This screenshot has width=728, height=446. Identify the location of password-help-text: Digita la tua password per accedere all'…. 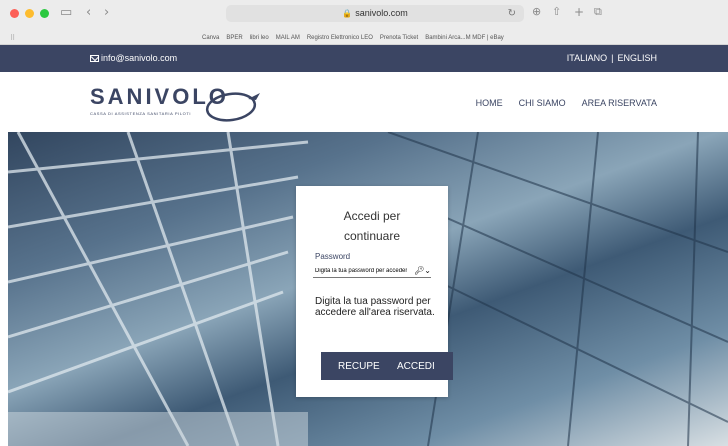
(375, 307).